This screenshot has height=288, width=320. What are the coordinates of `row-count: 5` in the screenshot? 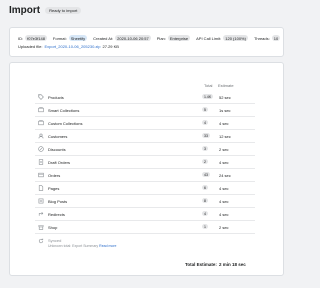 It's located at (205, 109).